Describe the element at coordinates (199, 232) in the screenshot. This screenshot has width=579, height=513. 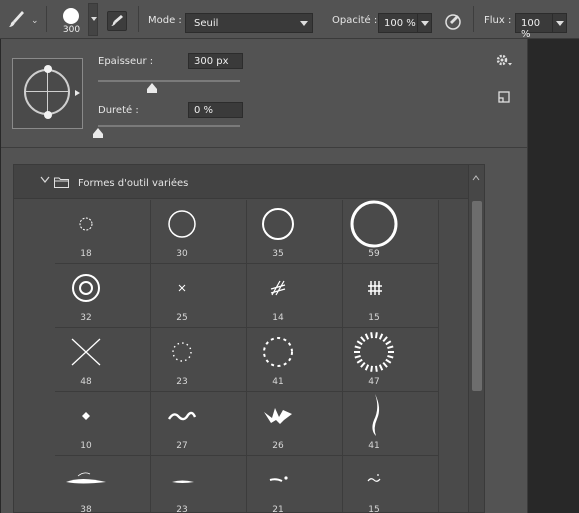
I see `brush-preset-tile: 30` at that location.